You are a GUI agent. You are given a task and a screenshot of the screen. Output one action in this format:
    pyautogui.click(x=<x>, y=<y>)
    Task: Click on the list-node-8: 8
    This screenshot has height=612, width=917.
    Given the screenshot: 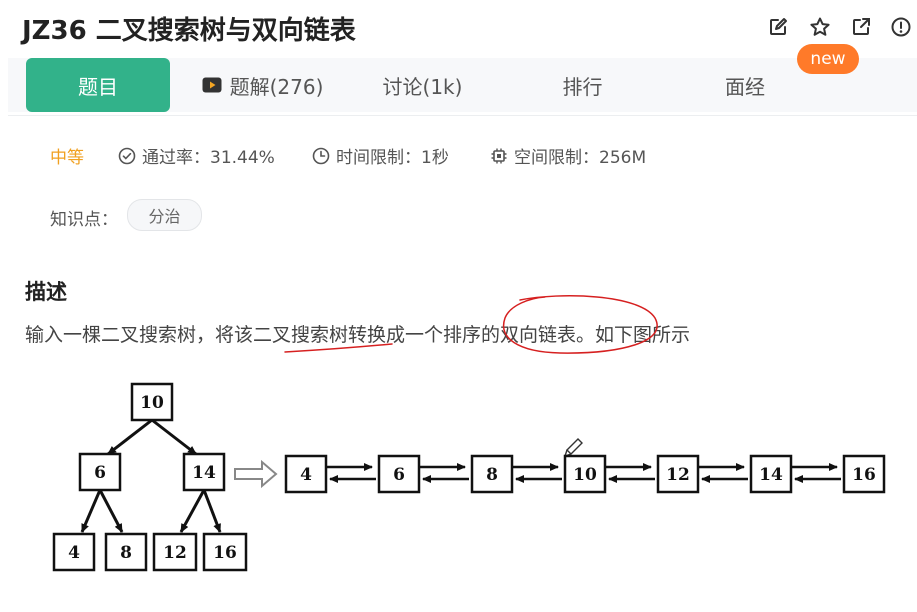 What is the action you would take?
    pyautogui.click(x=492, y=474)
    